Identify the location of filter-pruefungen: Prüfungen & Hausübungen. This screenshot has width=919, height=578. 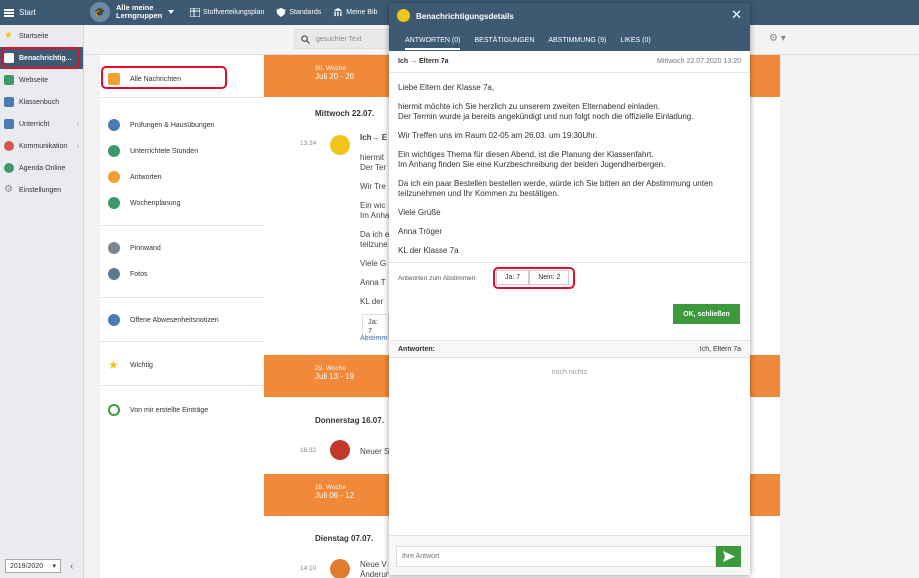
(161, 125).